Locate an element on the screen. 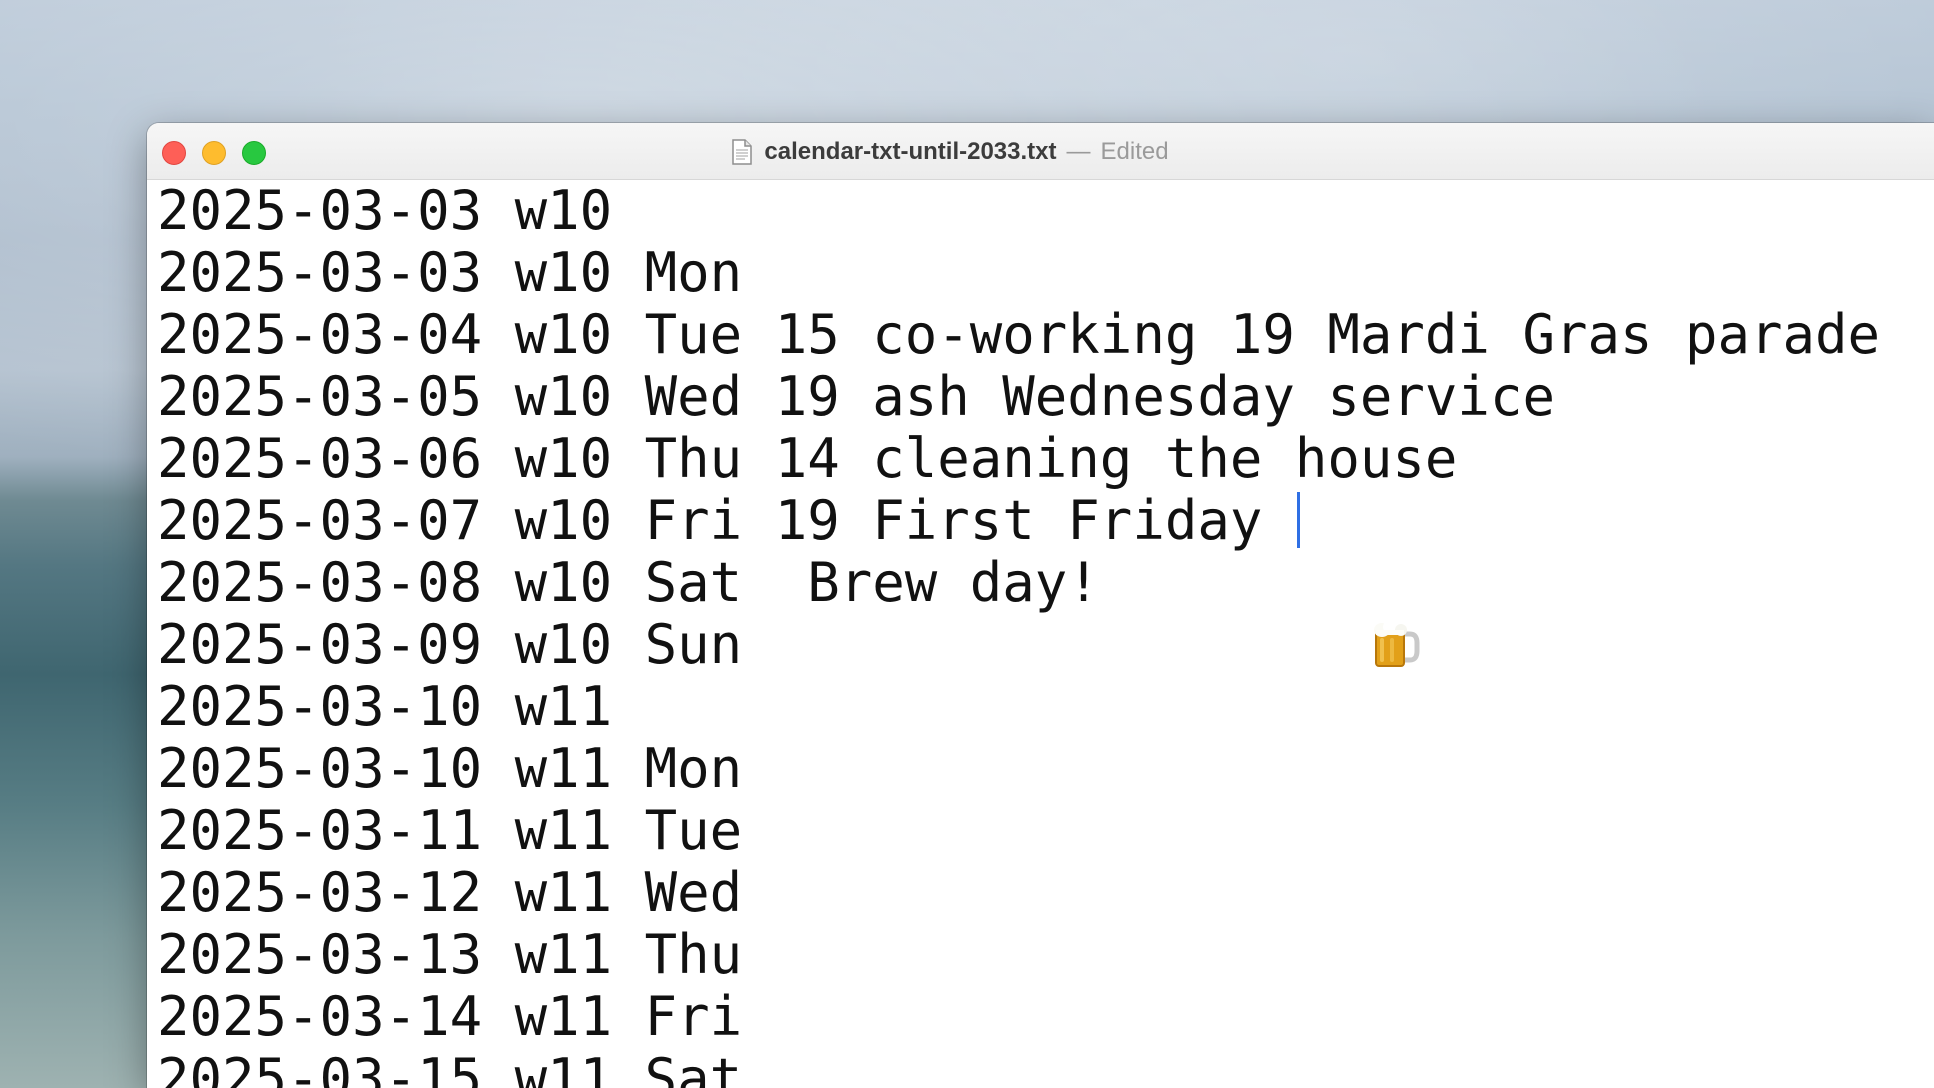 Image resolution: width=1934 pixels, height=1088 pixels. window-title: calendar-txt-until-2033.txt — Edited is located at coordinates (1040, 151).